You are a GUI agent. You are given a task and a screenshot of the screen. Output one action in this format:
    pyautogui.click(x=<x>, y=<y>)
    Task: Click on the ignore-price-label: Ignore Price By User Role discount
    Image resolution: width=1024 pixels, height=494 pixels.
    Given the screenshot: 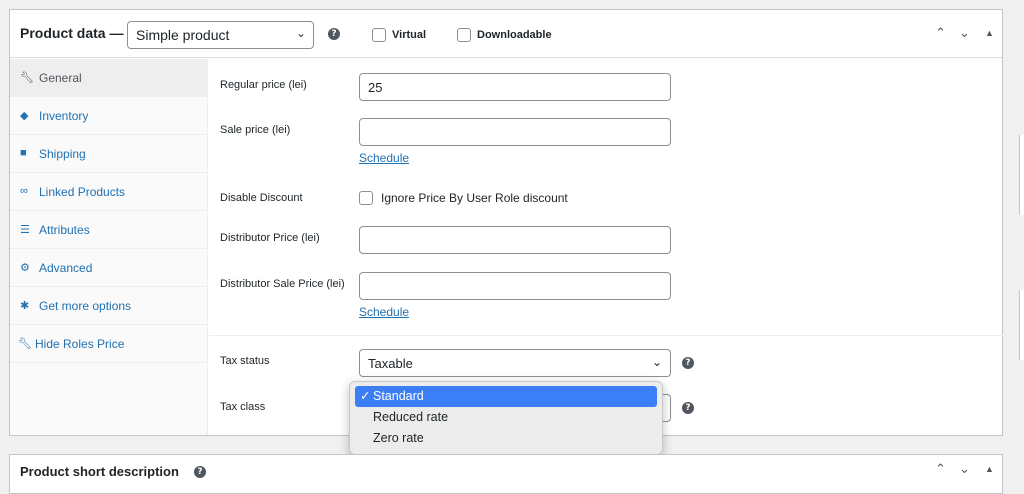 What is the action you would take?
    pyautogui.click(x=474, y=198)
    